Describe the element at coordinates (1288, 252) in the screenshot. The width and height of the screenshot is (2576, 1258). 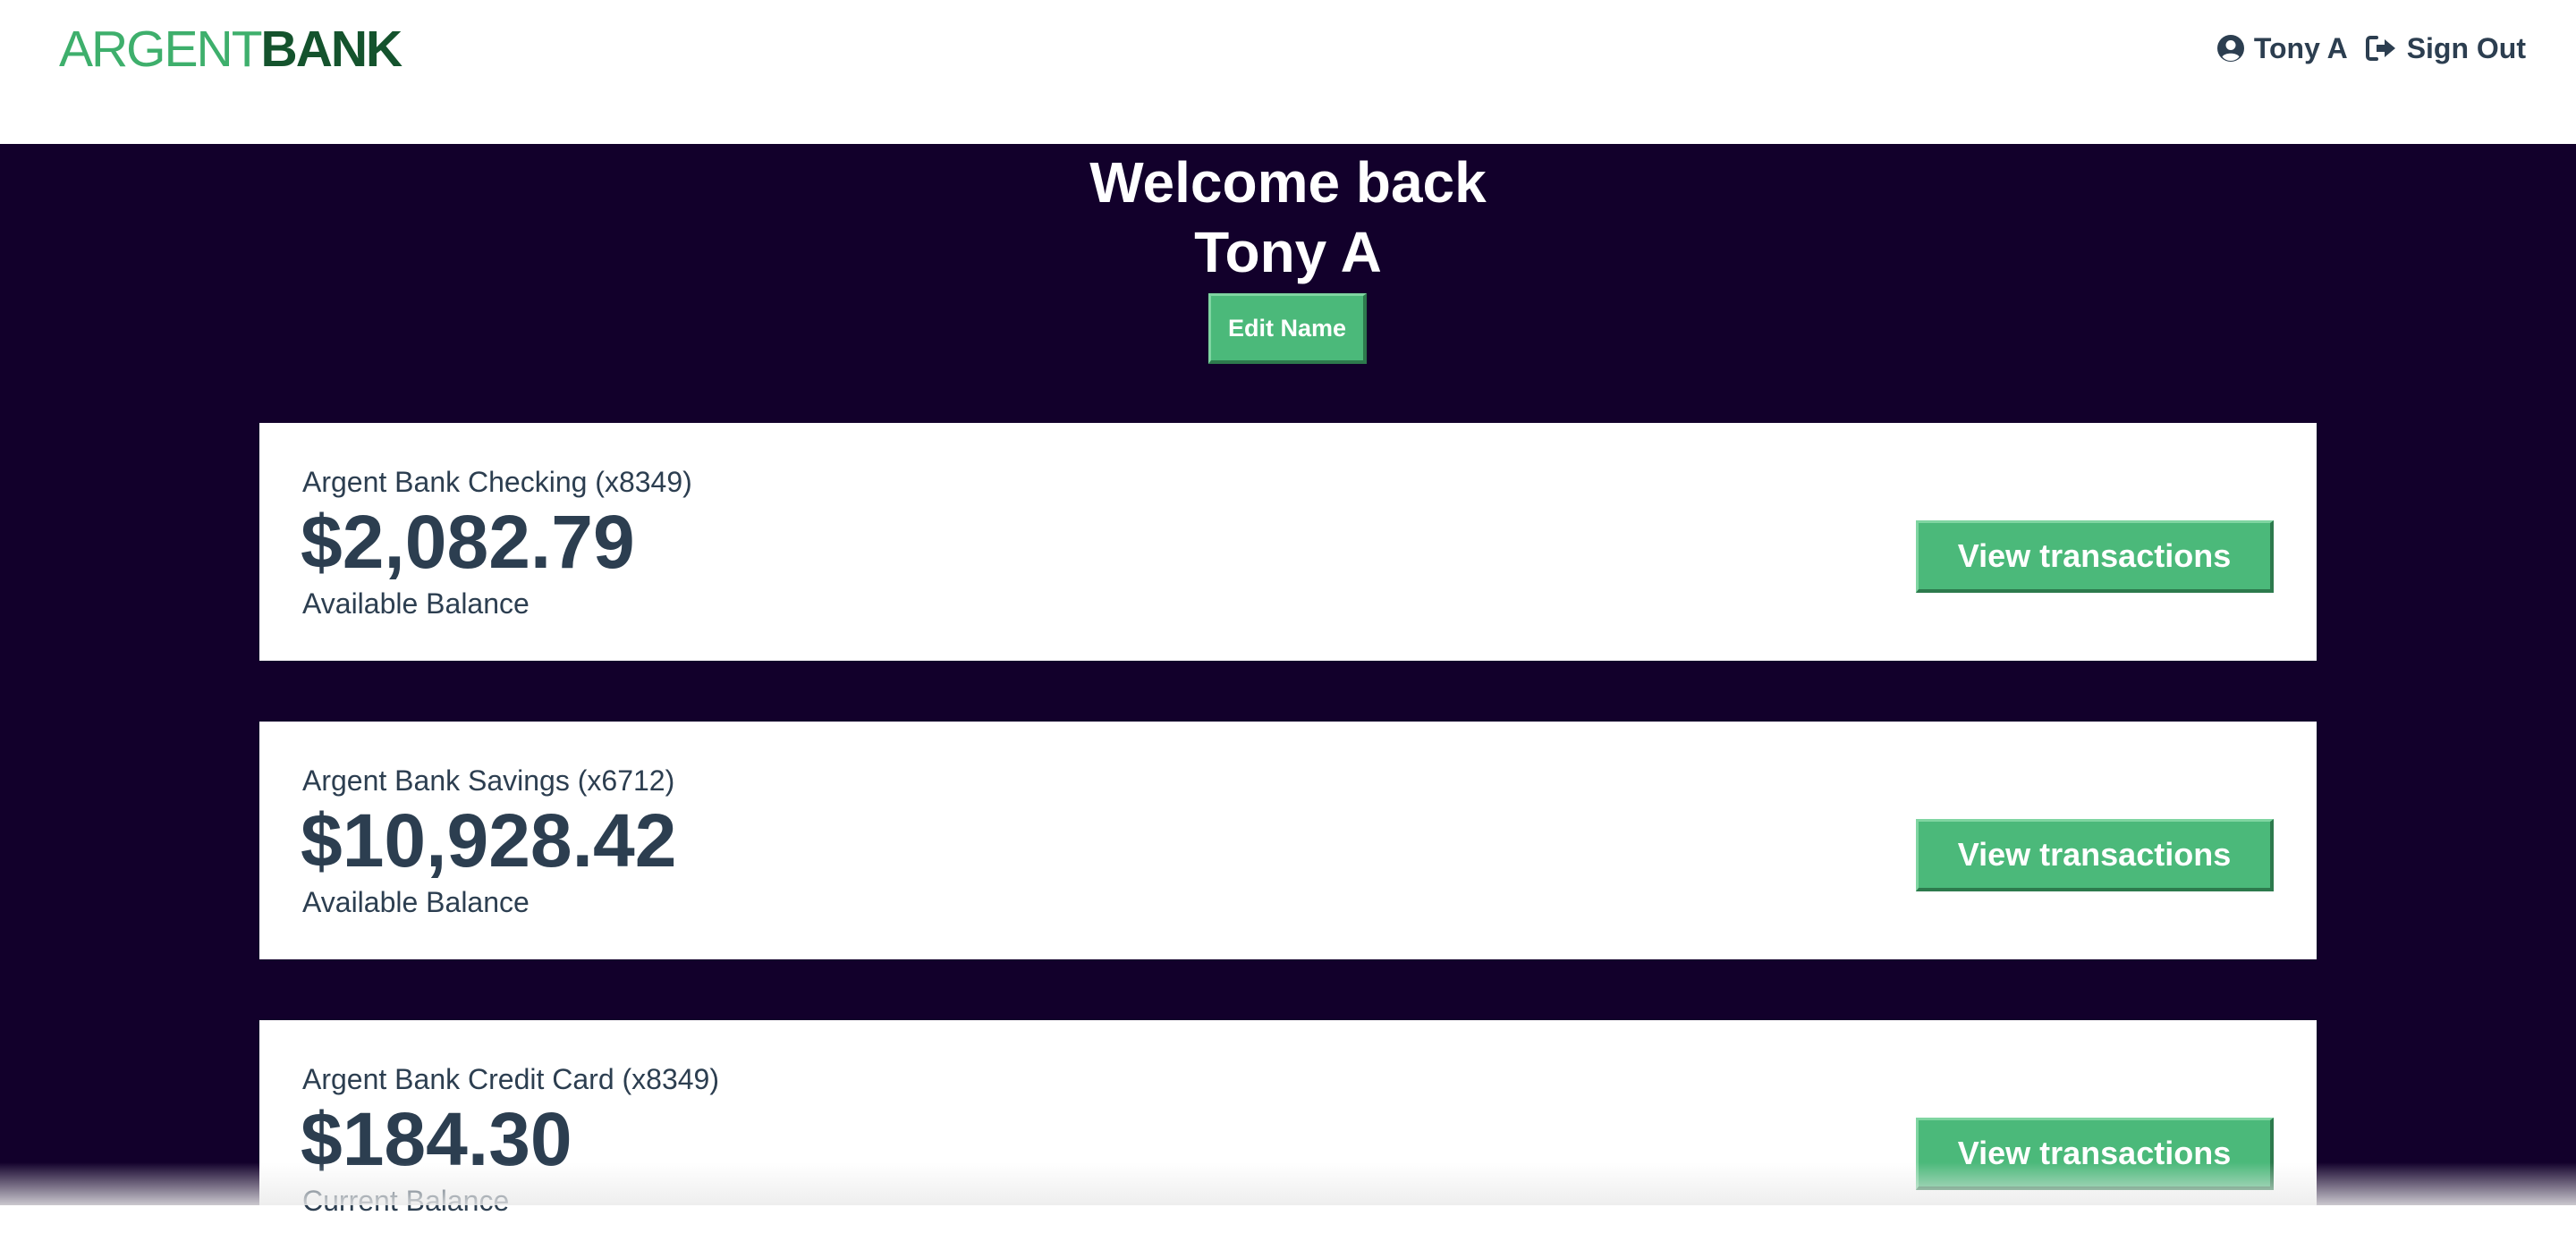
I see `welcome-user-name: Tony A` at that location.